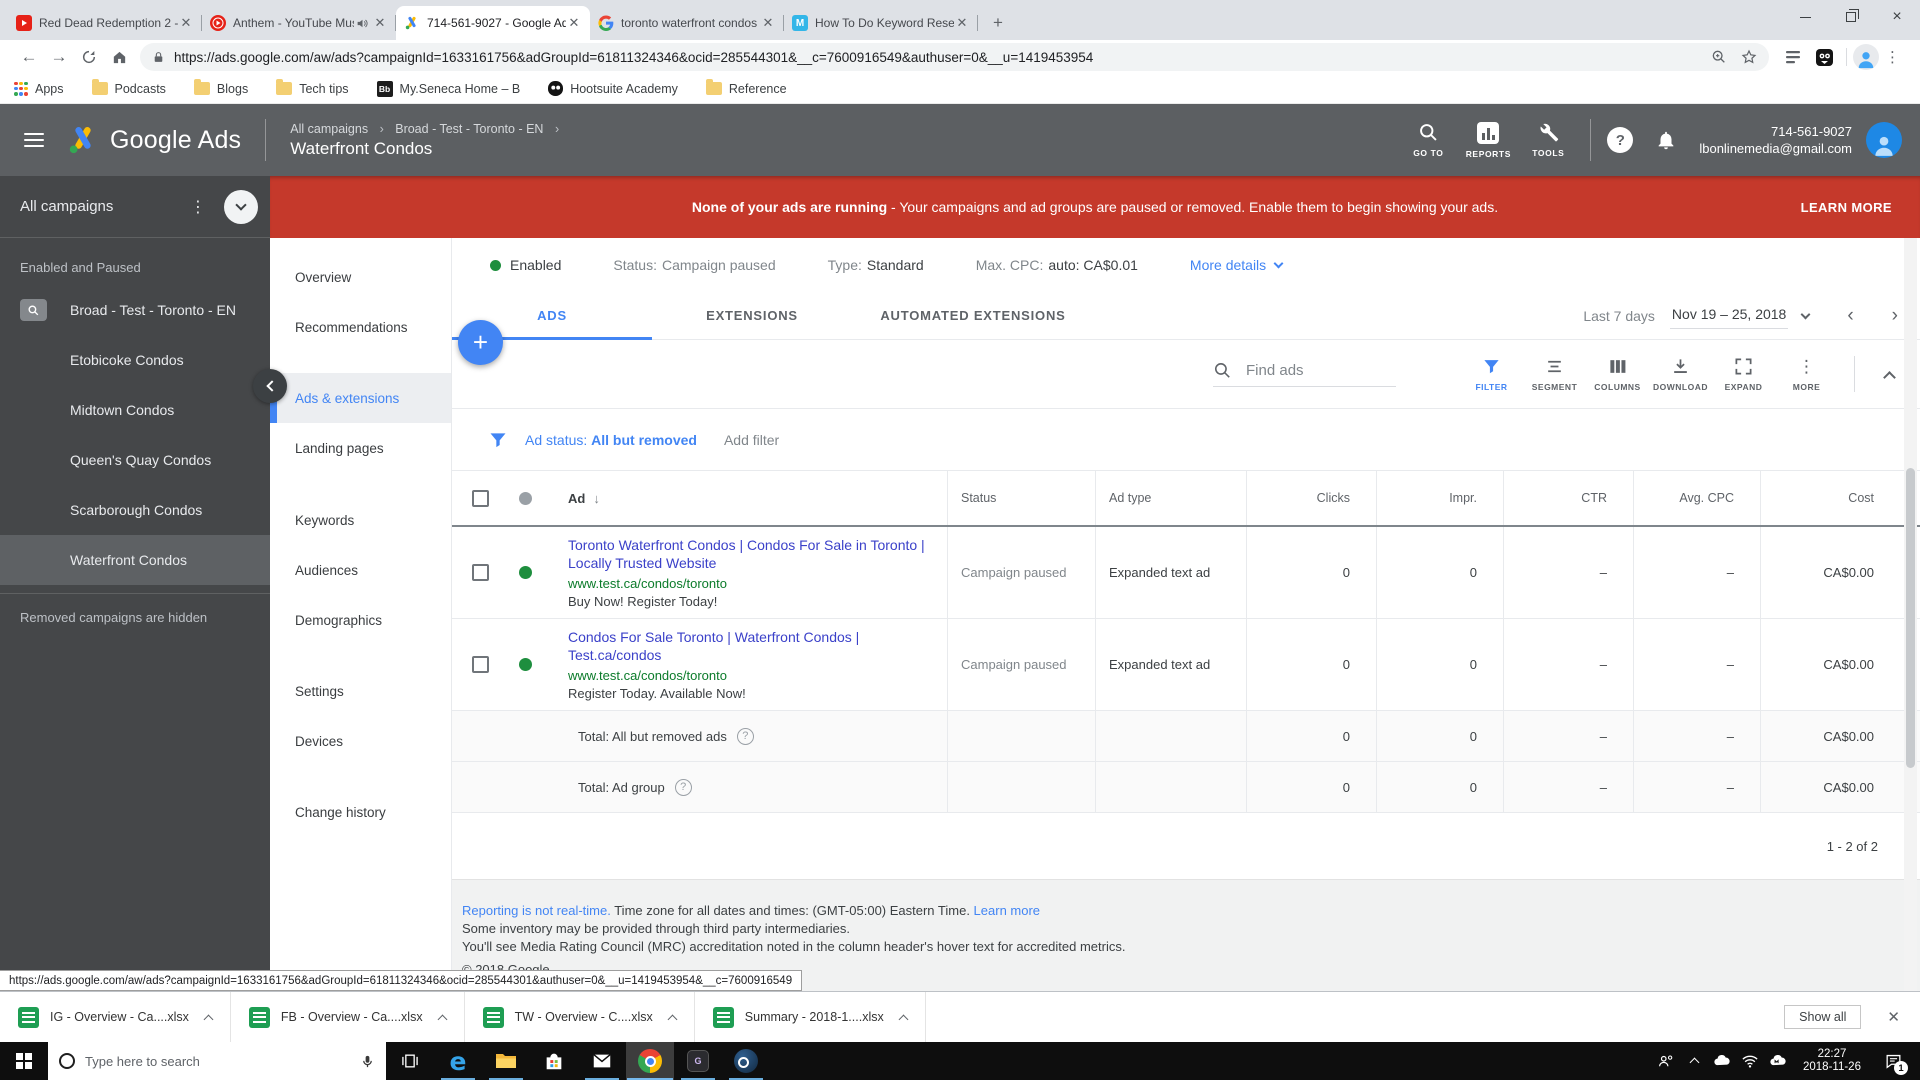  What do you see at coordinates (360, 398) in the screenshot?
I see `nav-item-ads-extensions-selected: Ads & extensions` at bounding box center [360, 398].